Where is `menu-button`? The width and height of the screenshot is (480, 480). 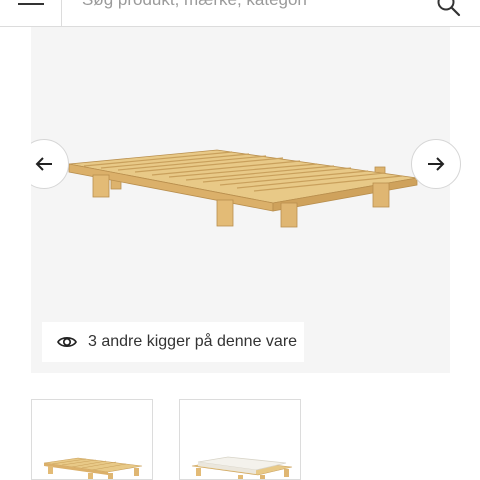 menu-button is located at coordinates (31, 9).